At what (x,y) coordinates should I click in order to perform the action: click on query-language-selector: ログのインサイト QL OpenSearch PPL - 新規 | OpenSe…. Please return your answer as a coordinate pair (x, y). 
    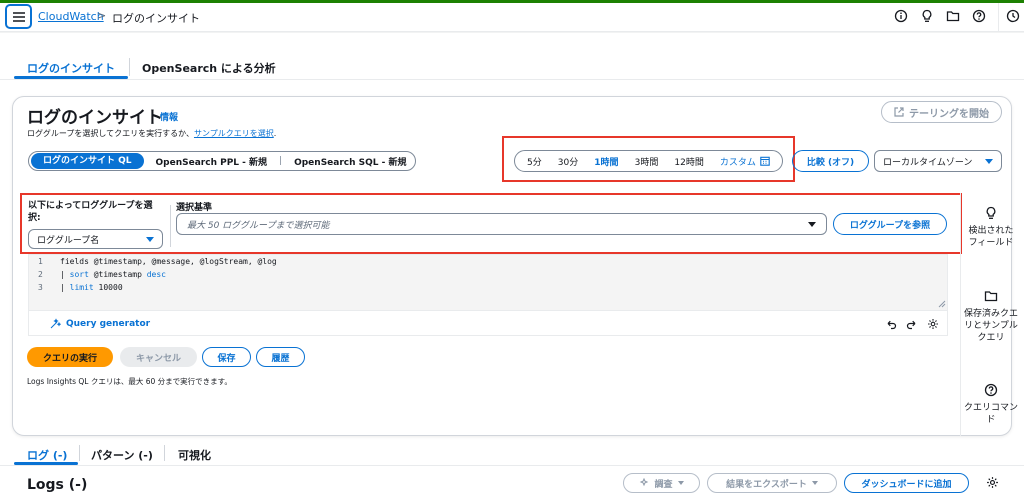
    Looking at the image, I should click on (222, 161).